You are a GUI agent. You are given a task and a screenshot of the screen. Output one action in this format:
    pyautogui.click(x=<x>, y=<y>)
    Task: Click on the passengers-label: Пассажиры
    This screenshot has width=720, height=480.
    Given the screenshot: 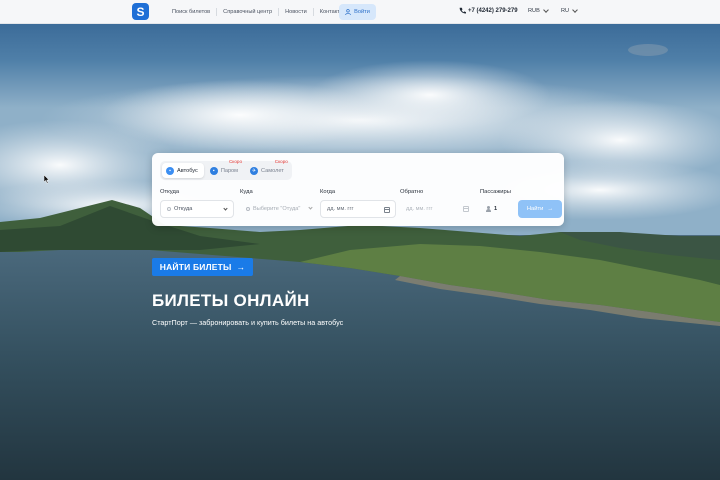 What is the action you would take?
    pyautogui.click(x=495, y=192)
    